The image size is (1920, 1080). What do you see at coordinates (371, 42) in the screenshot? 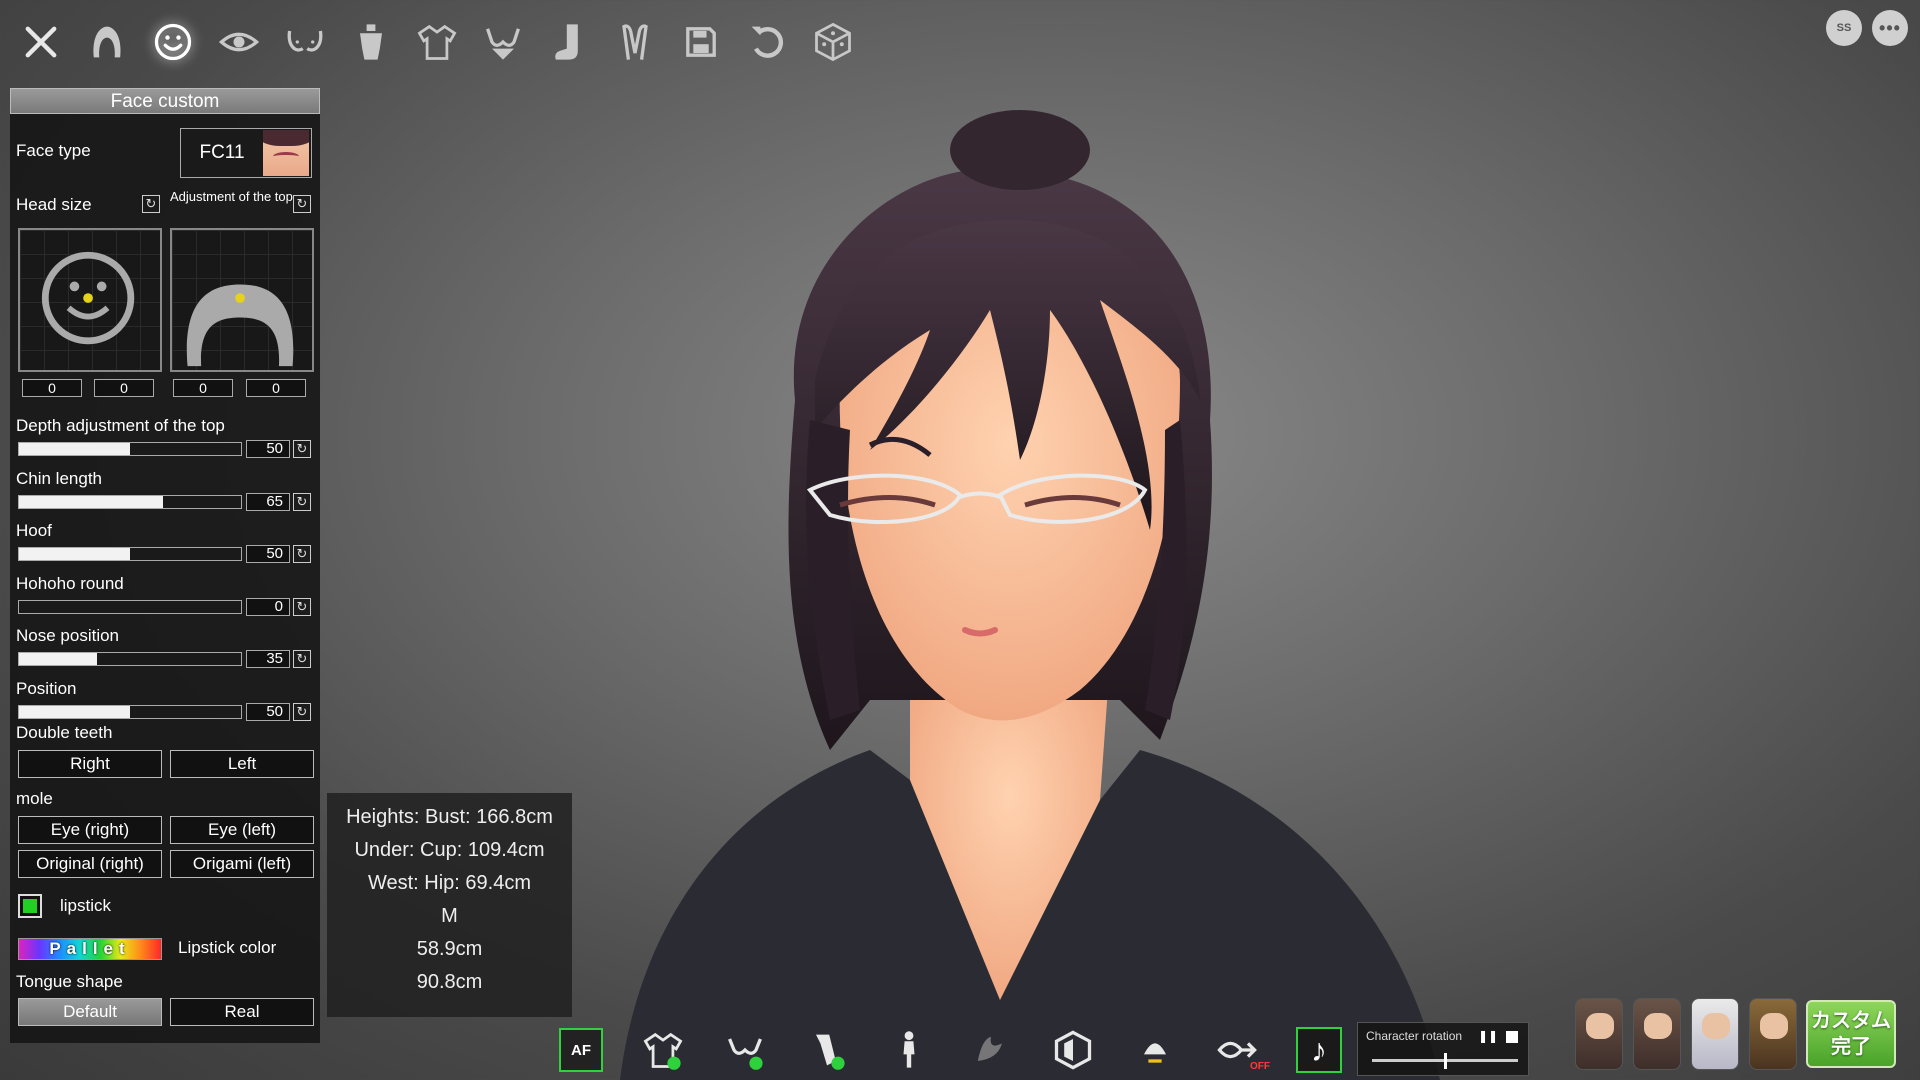
I see `body-icon` at bounding box center [371, 42].